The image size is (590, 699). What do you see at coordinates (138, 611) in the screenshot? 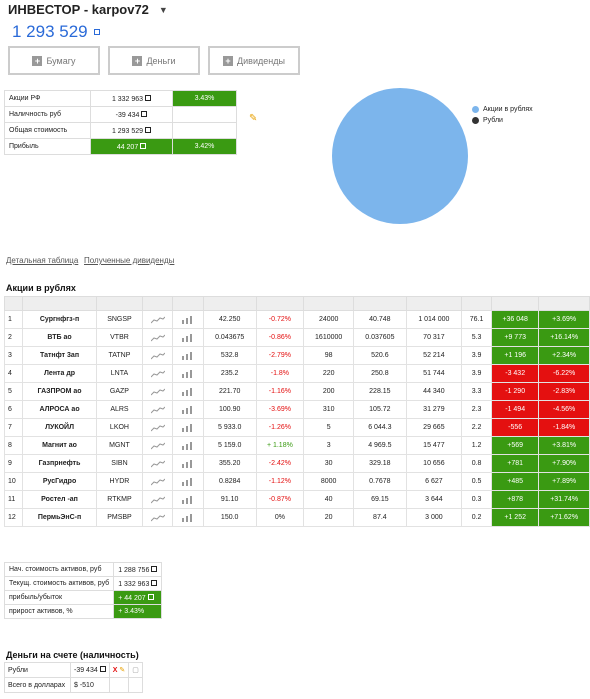
I see `assets-value: + 3.43%` at bounding box center [138, 611].